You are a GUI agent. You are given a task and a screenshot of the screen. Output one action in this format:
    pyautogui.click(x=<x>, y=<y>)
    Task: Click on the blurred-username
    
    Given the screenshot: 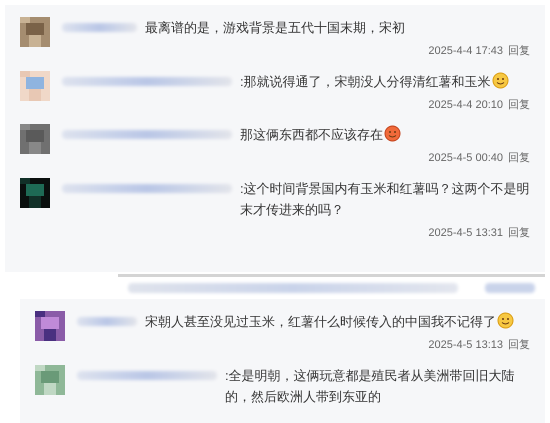 What is the action you would take?
    pyautogui.click(x=107, y=321)
    